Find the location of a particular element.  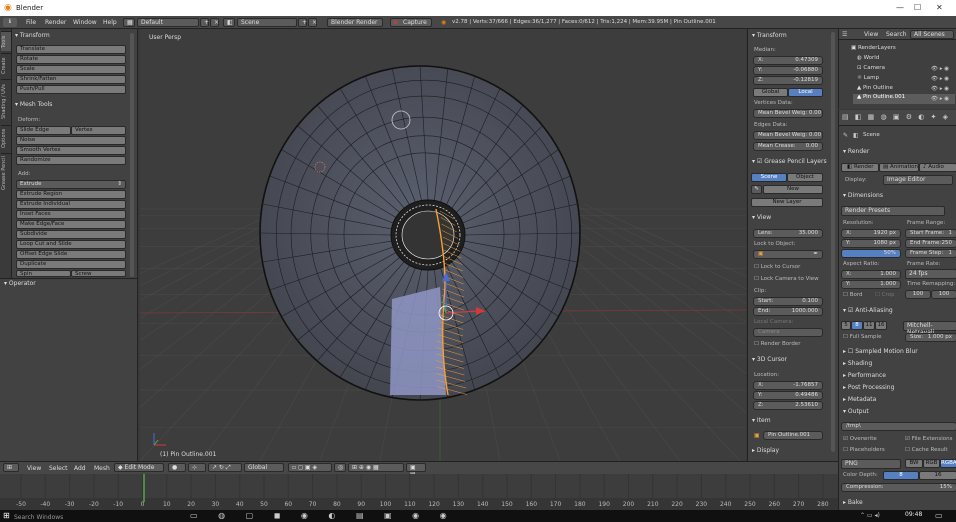

item-name-field: Pin Outline.001 is located at coordinates (793, 435).